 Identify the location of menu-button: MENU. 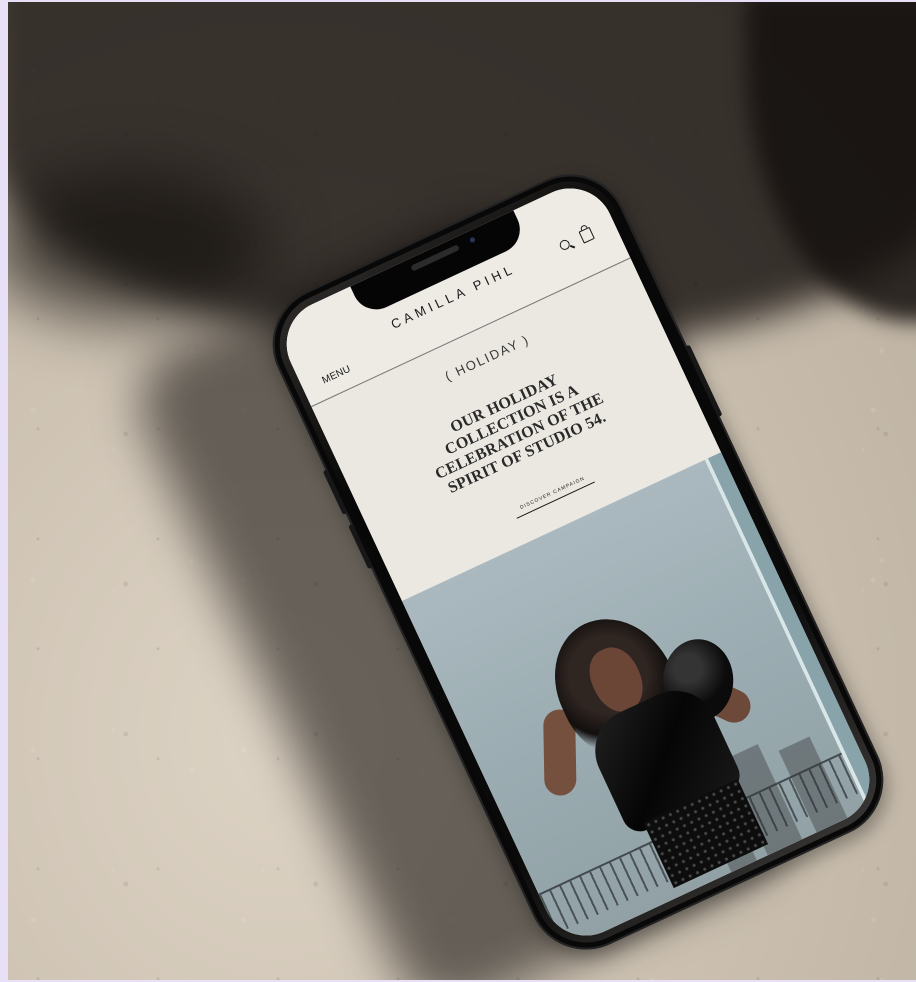
(336, 375).